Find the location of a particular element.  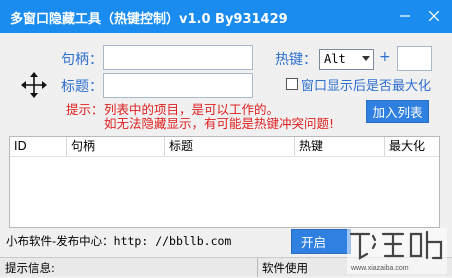

close-button is located at coordinates (434, 16).